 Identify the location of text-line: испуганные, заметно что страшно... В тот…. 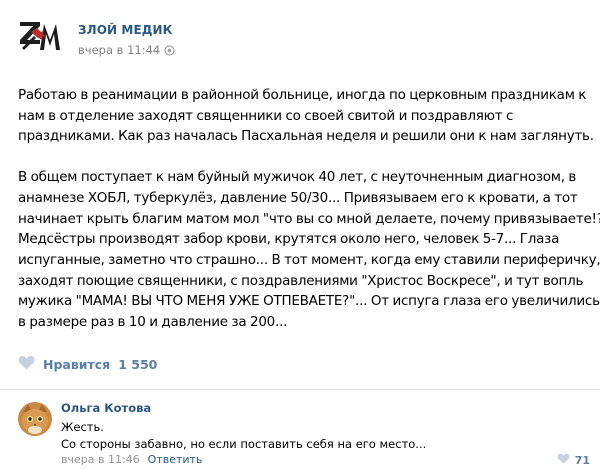
(309, 259).